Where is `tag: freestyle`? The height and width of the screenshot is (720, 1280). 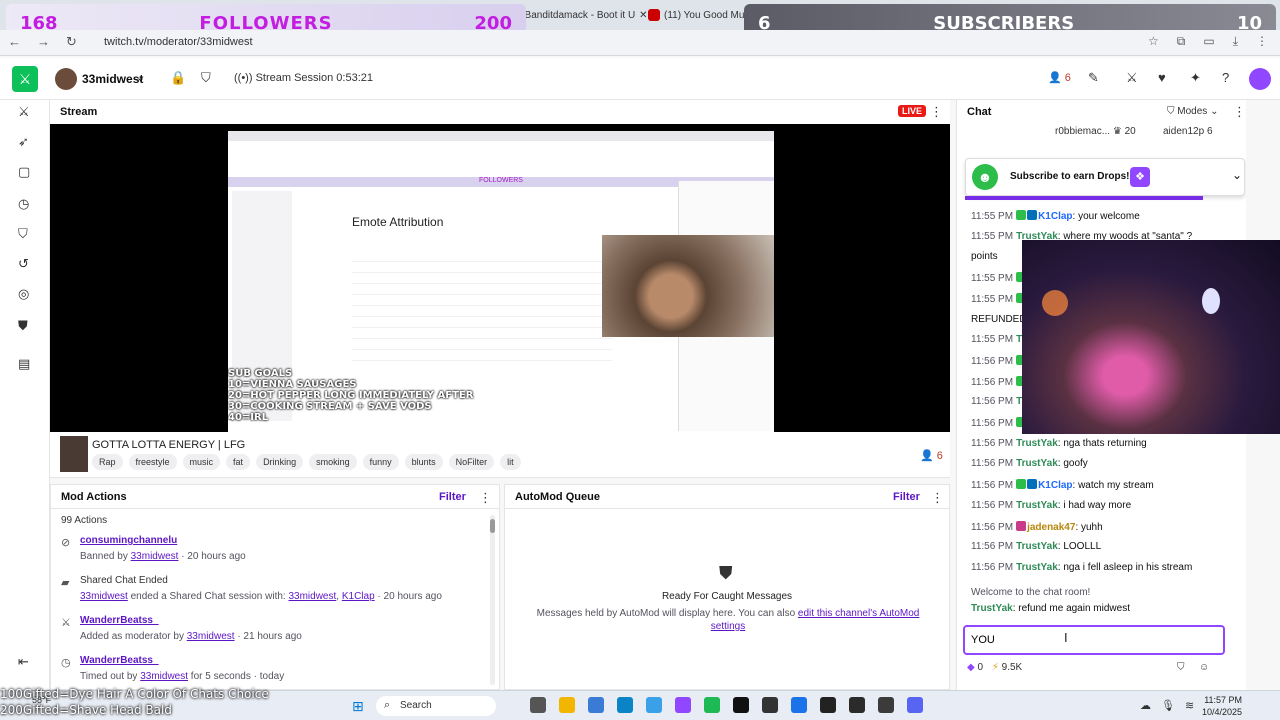
tag: freestyle is located at coordinates (152, 462).